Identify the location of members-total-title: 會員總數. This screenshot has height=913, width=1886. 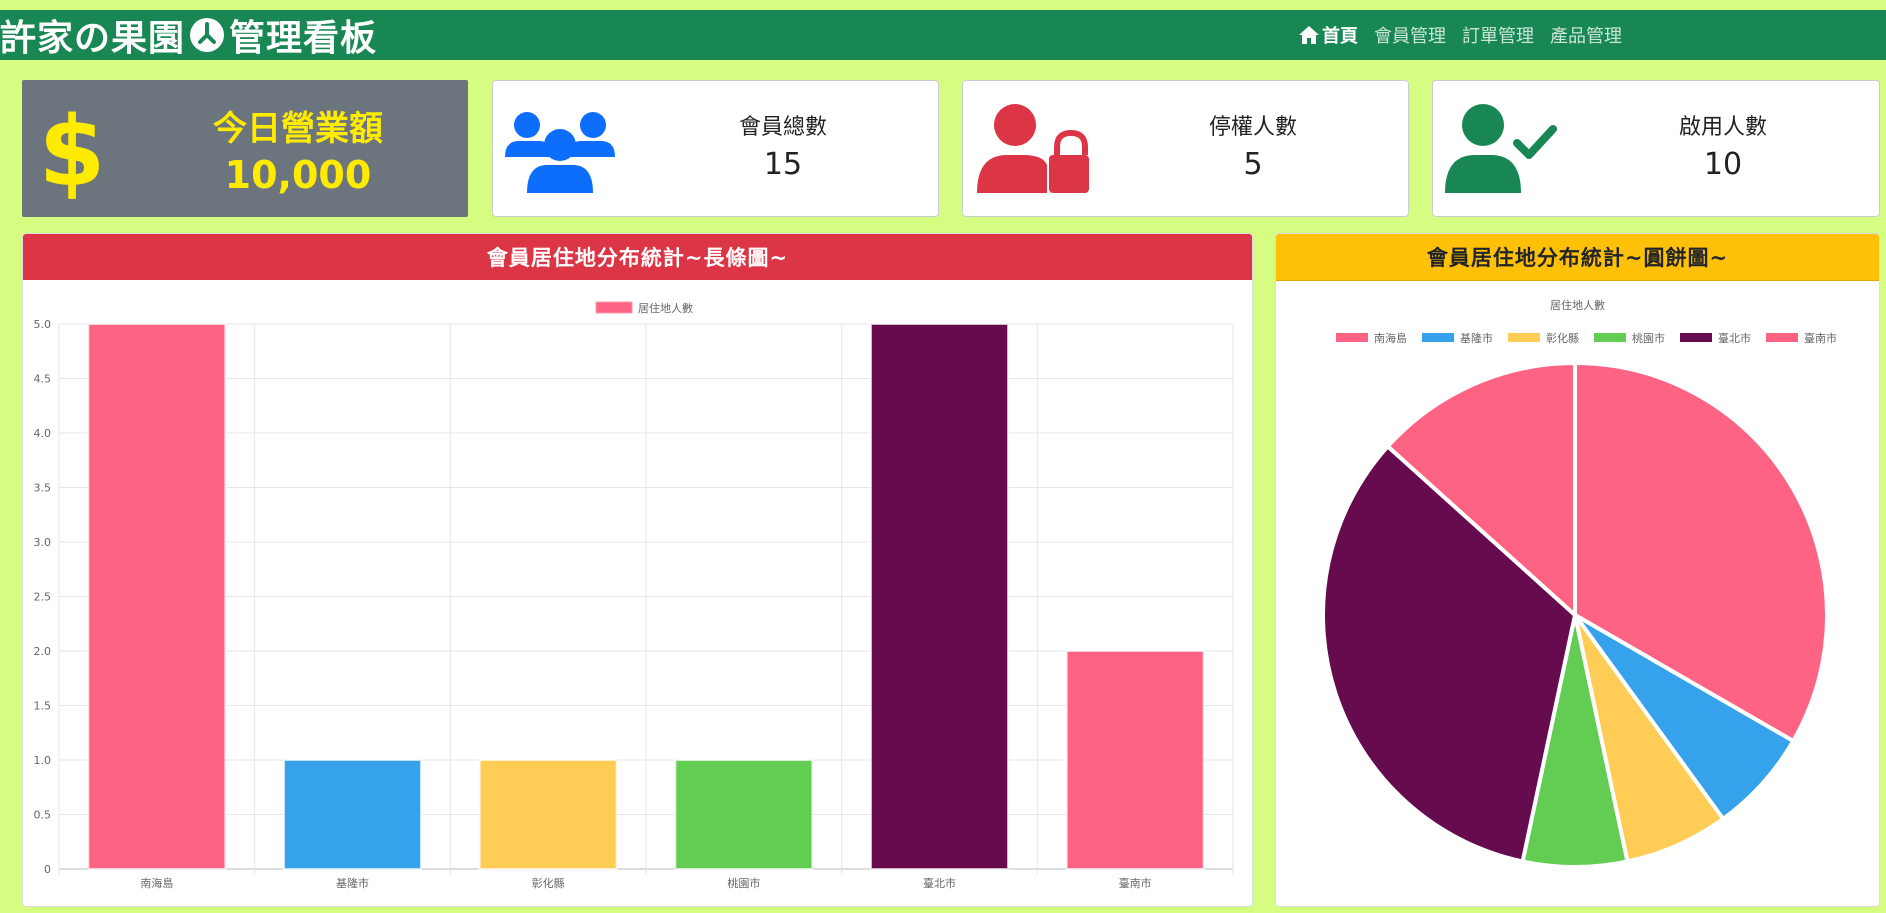
(782, 127).